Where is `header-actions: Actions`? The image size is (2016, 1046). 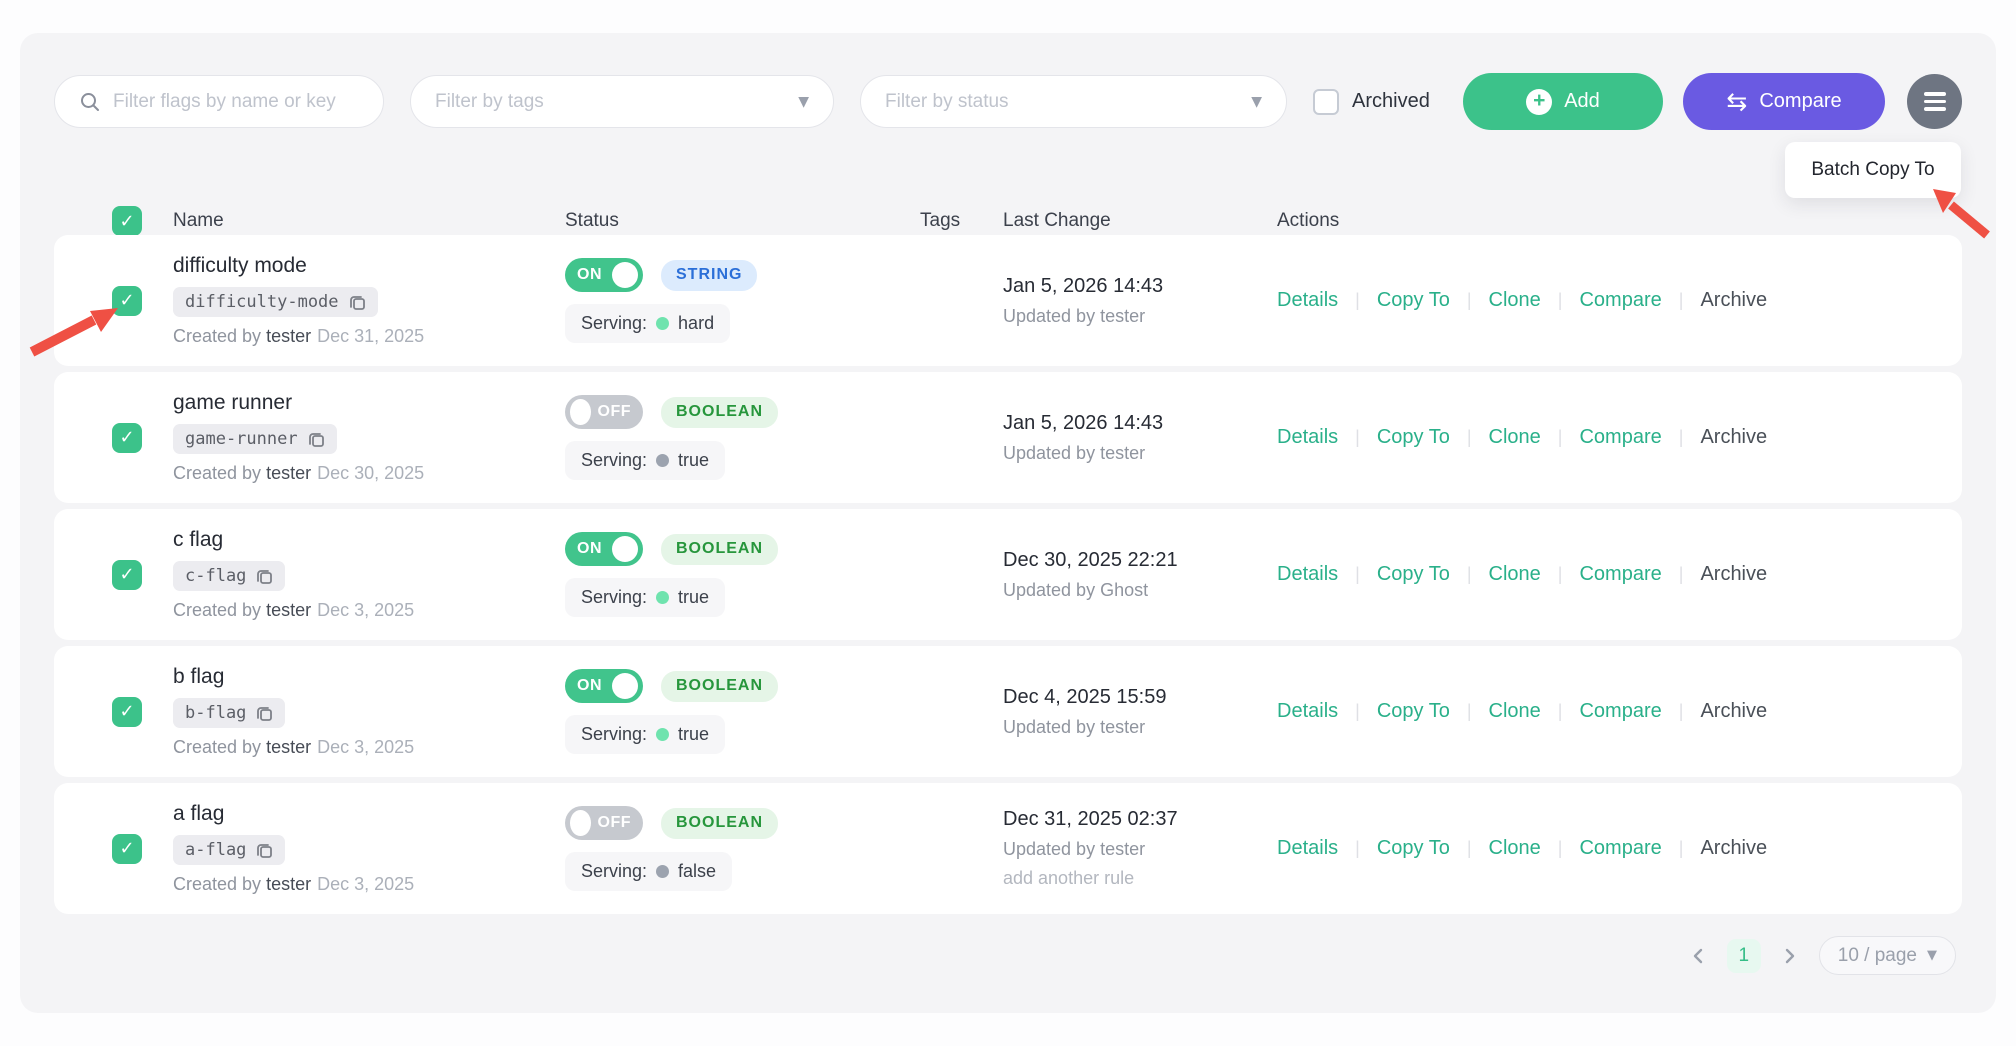 header-actions: Actions is located at coordinates (1308, 220).